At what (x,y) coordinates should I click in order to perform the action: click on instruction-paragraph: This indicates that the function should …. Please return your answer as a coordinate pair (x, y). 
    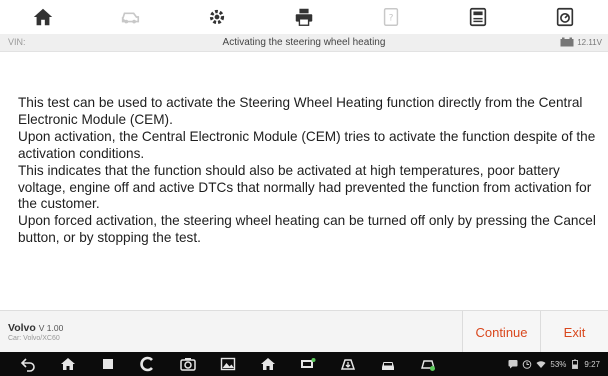
    Looking at the image, I should click on (305, 187).